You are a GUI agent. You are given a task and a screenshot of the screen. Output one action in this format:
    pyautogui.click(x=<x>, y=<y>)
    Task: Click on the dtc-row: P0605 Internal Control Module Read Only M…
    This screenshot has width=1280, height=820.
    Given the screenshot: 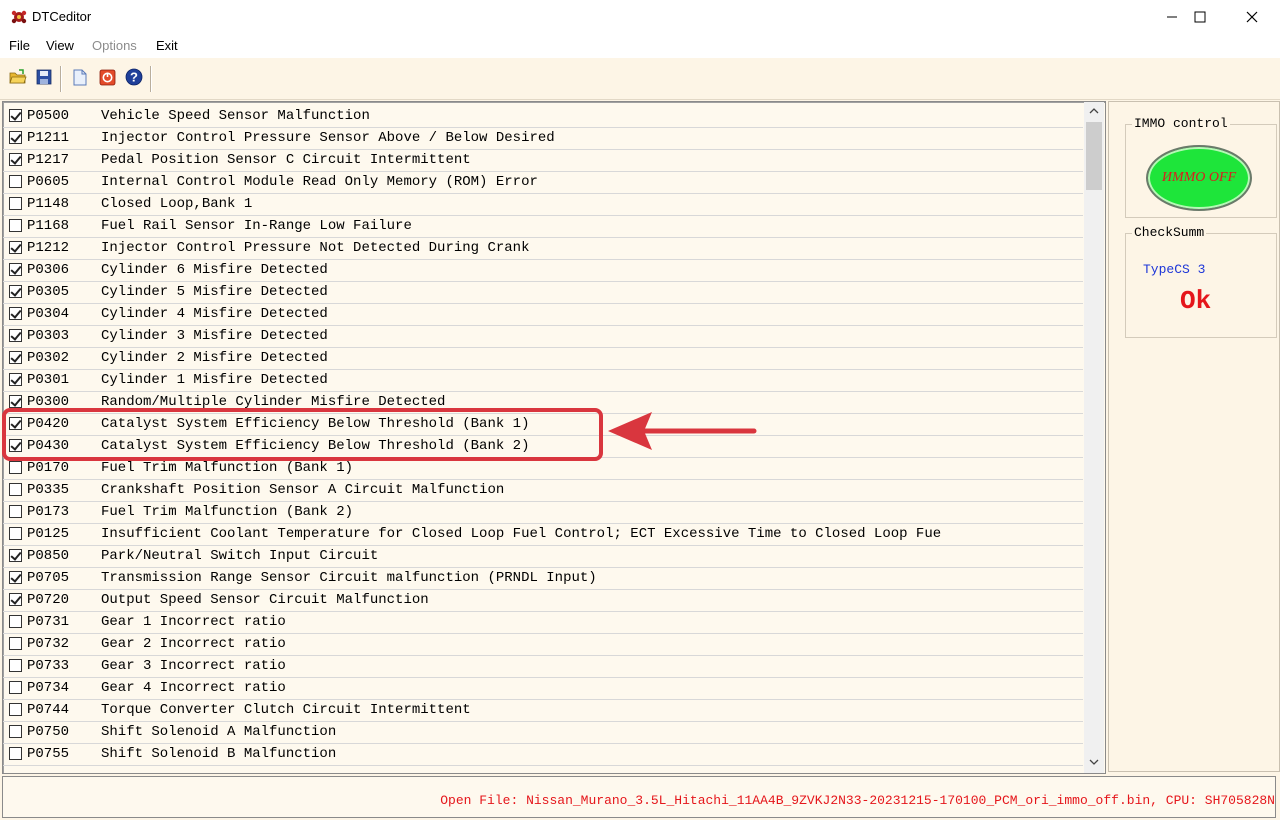 What is the action you would take?
    pyautogui.click(x=543, y=183)
    